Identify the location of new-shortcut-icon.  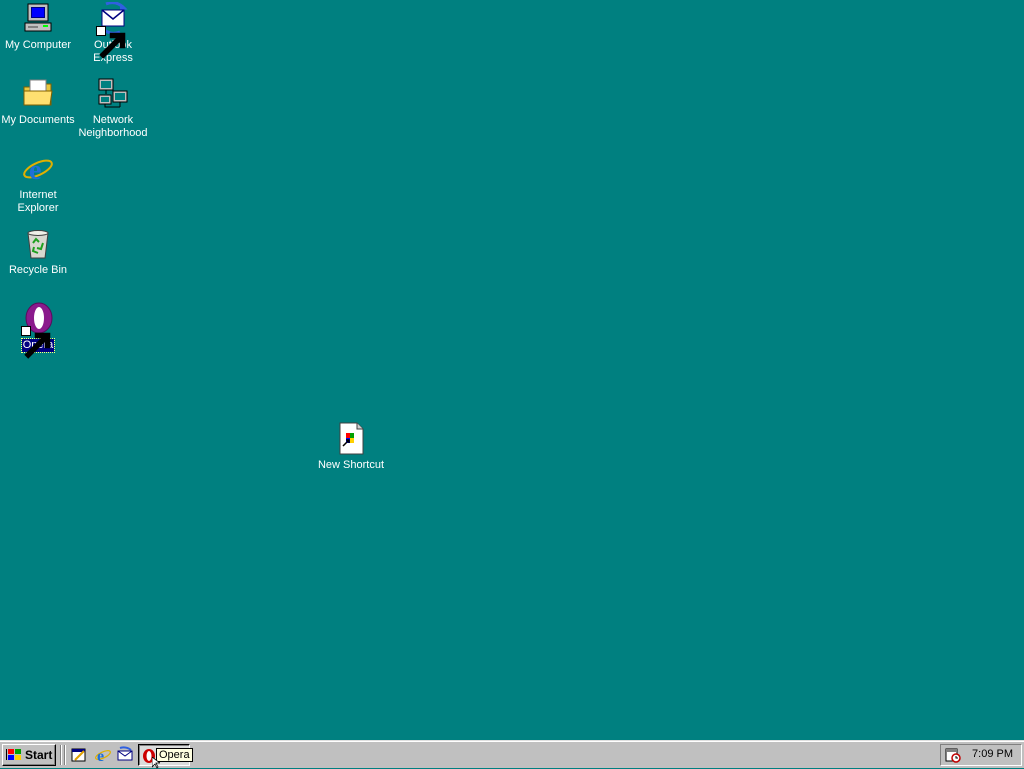
(351, 439).